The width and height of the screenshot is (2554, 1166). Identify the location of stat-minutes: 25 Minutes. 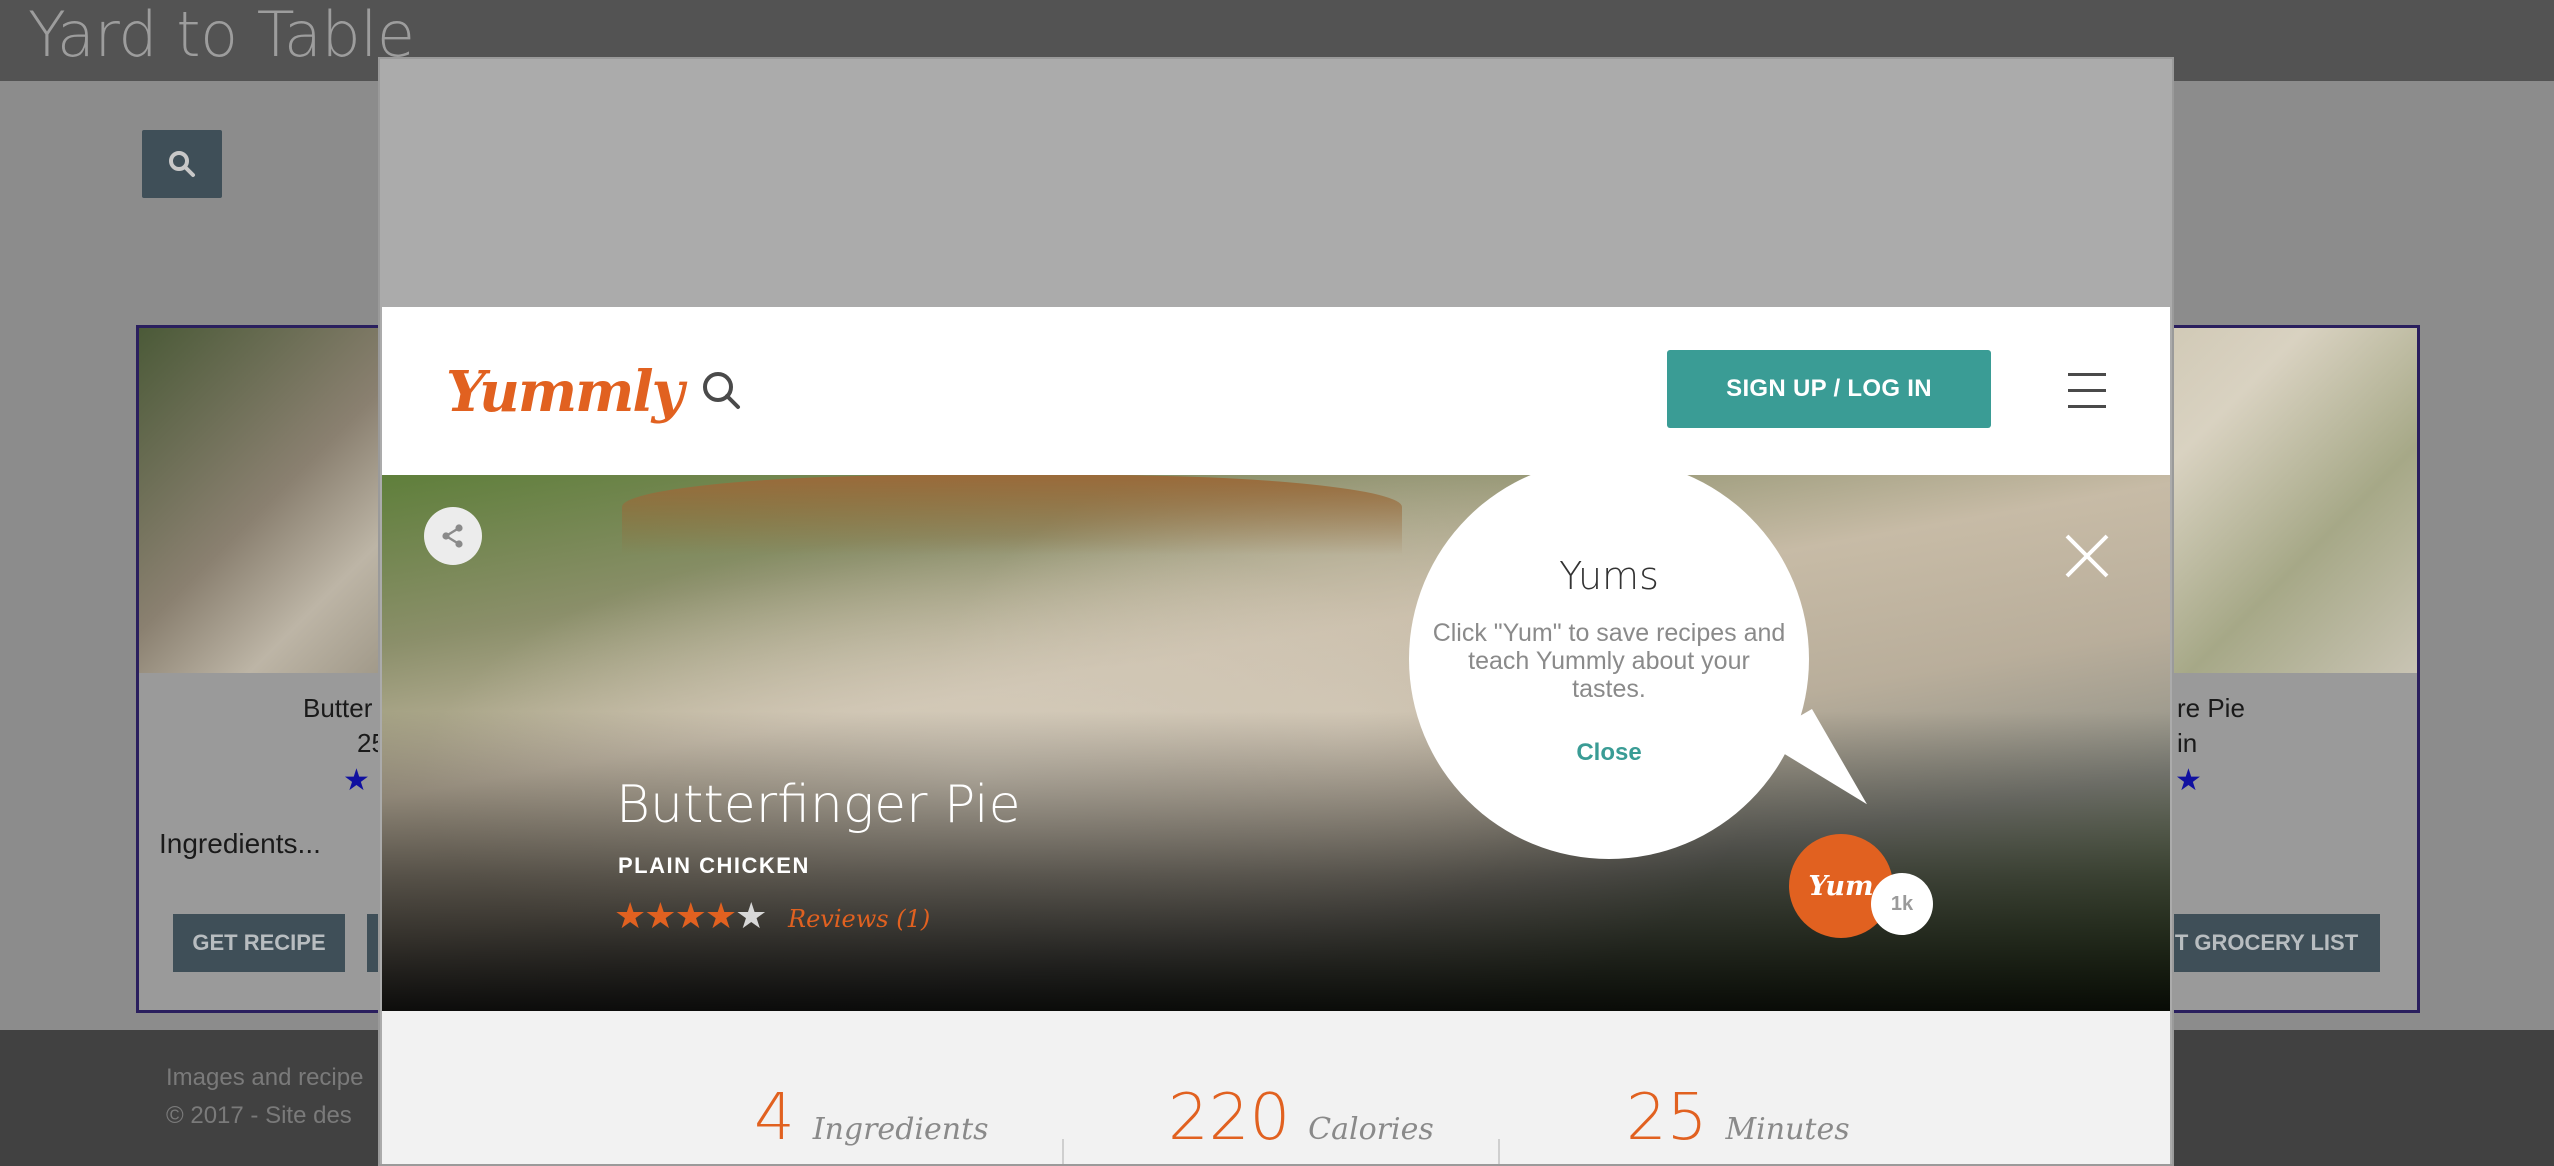
(1738, 1118).